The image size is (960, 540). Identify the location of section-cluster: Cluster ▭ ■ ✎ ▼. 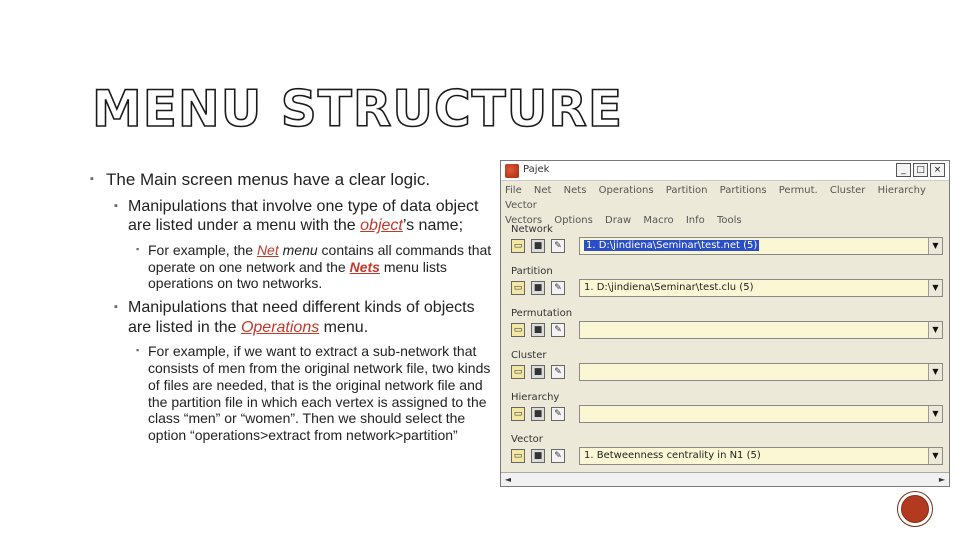
(724, 365).